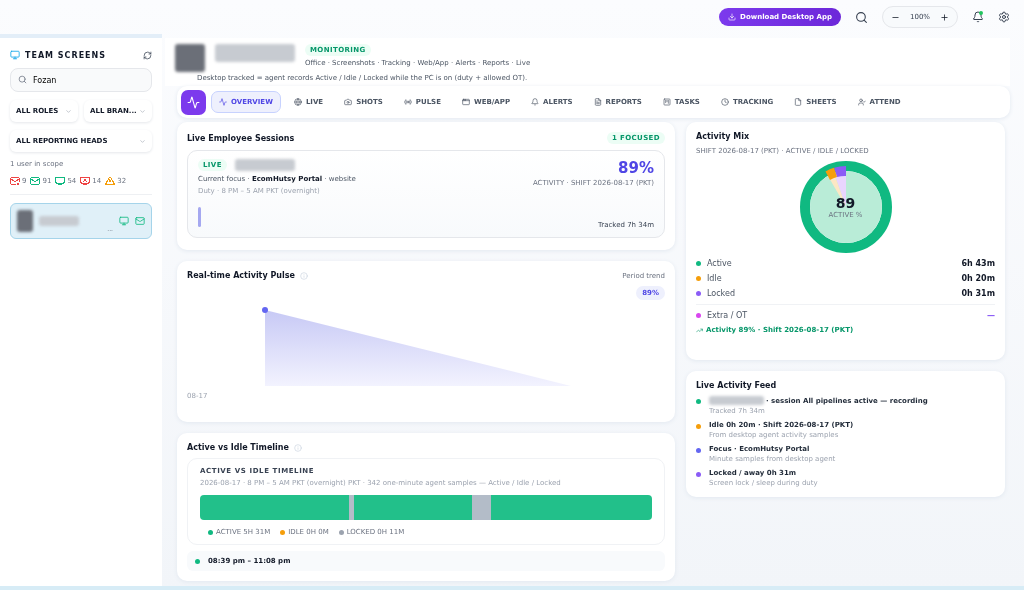  Describe the element at coordinates (348, 102) in the screenshot. I see `camera-icon` at that location.